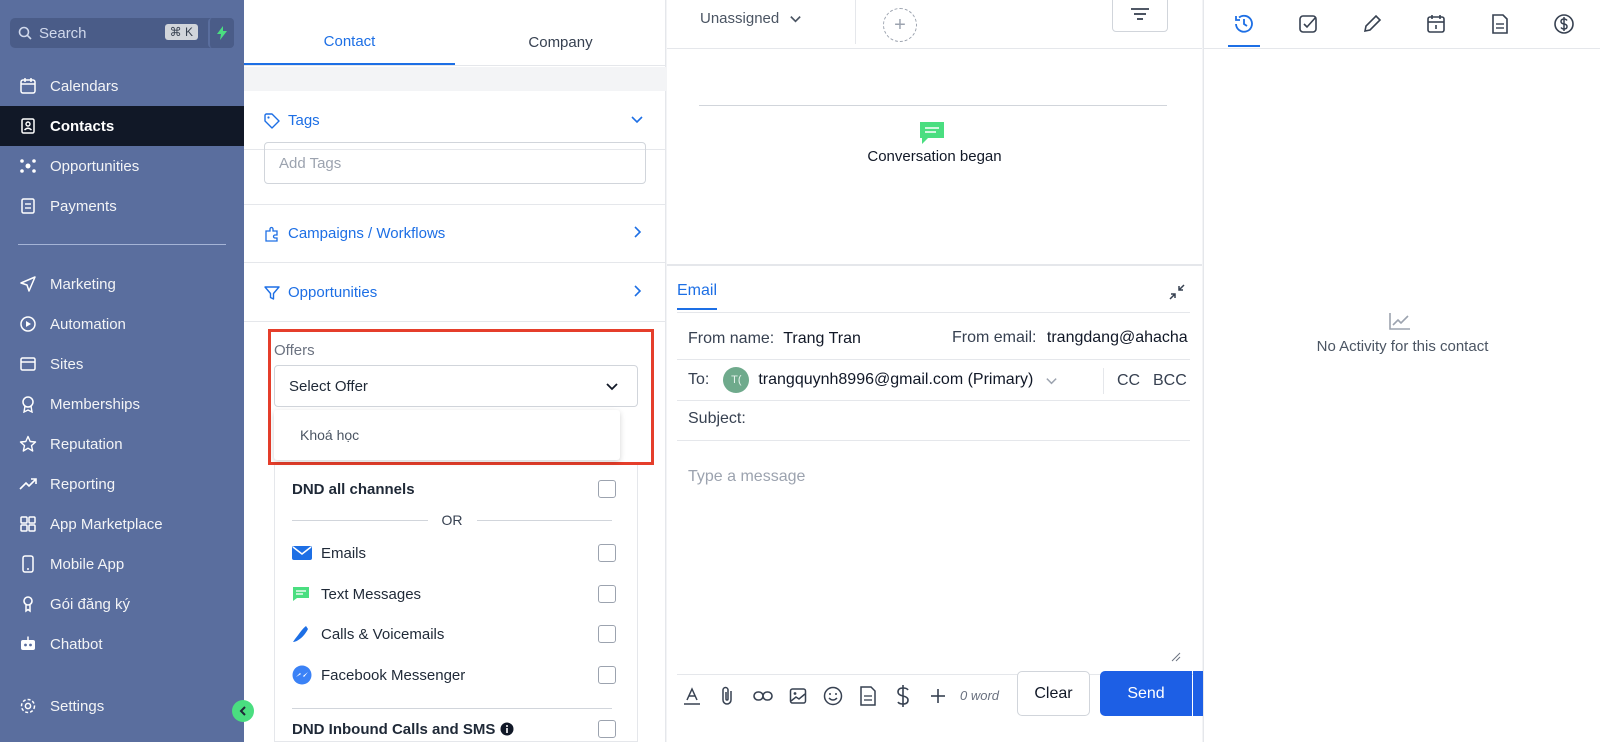  I want to click on campaigns-section-header: Campaigns / Workflows, so click(455, 234).